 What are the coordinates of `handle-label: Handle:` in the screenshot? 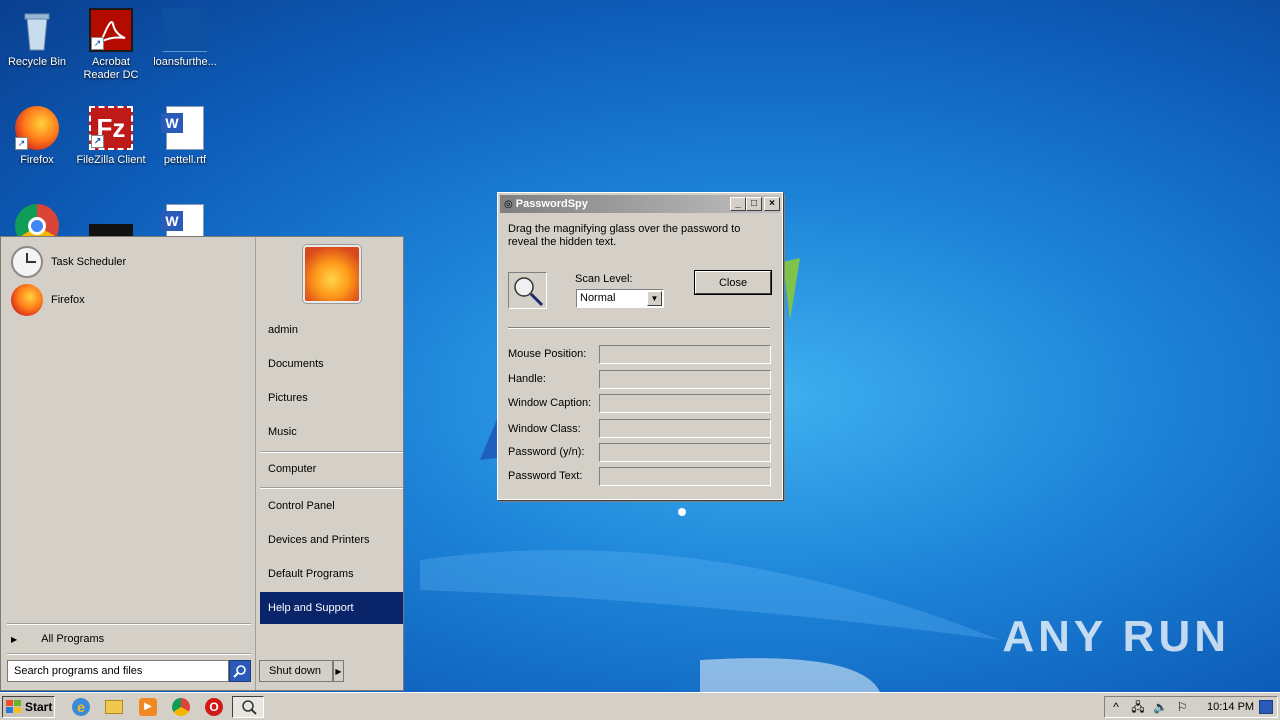 It's located at (527, 379).